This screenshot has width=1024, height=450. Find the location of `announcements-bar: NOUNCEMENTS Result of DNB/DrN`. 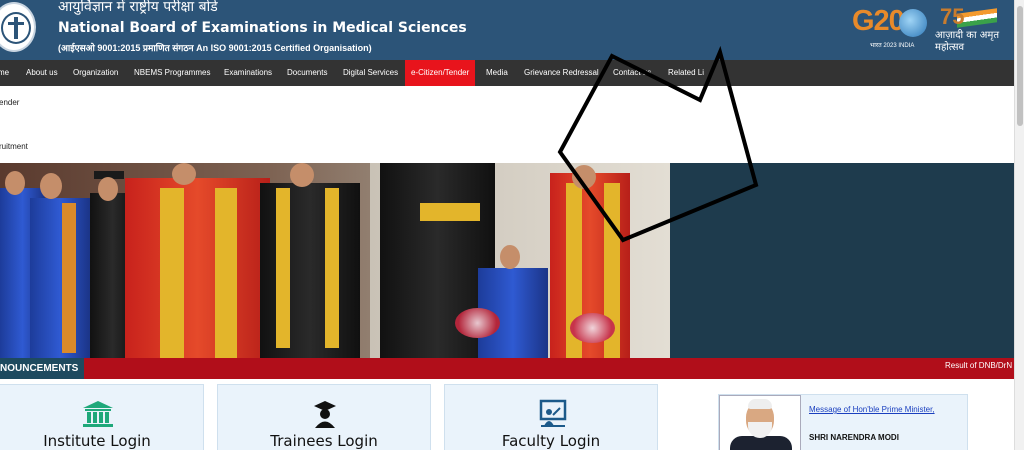

announcements-bar: NOUNCEMENTS Result of DNB/DrN is located at coordinates (507, 368).